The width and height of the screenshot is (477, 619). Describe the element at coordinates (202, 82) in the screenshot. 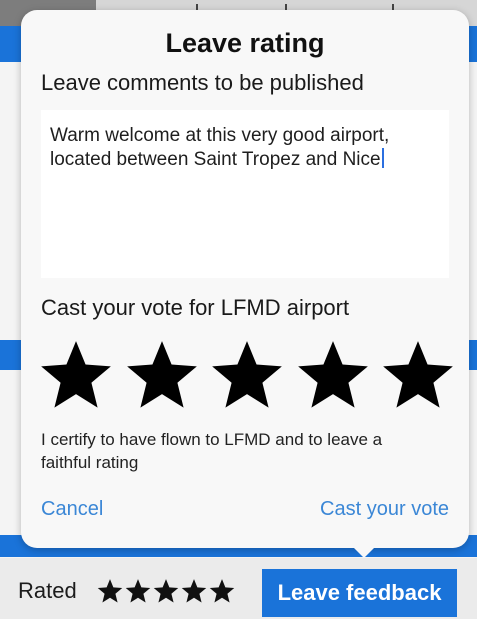

I see `comments-label: Leave comments to be published` at that location.